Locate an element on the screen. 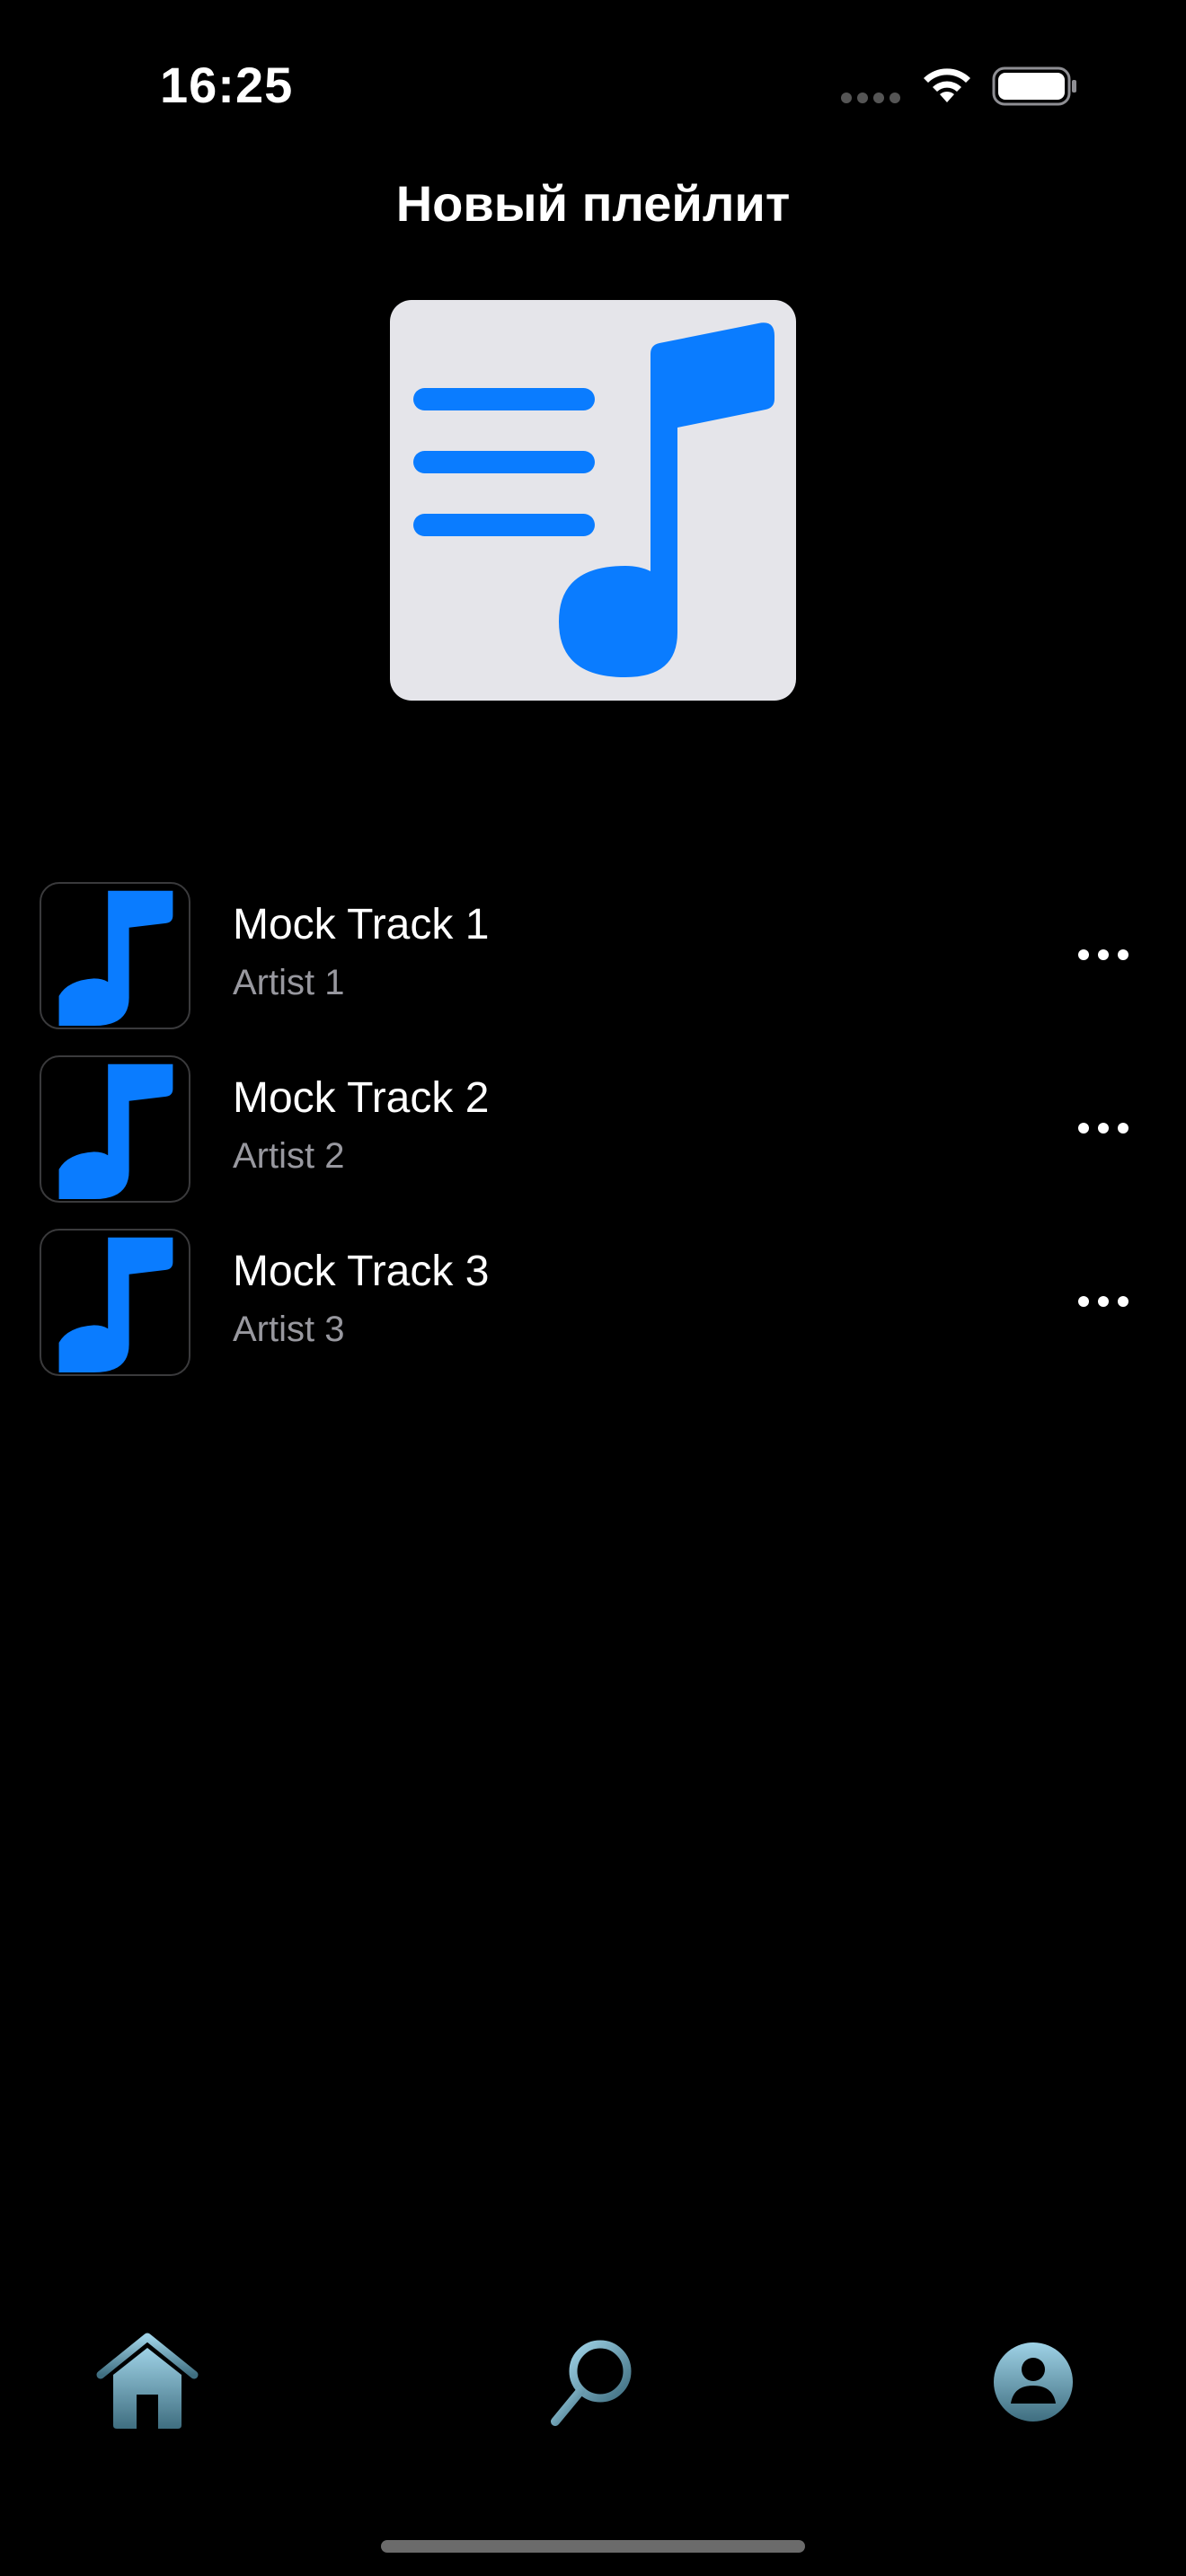 The height and width of the screenshot is (2576, 1186). profile-icon is located at coordinates (1033, 2382).